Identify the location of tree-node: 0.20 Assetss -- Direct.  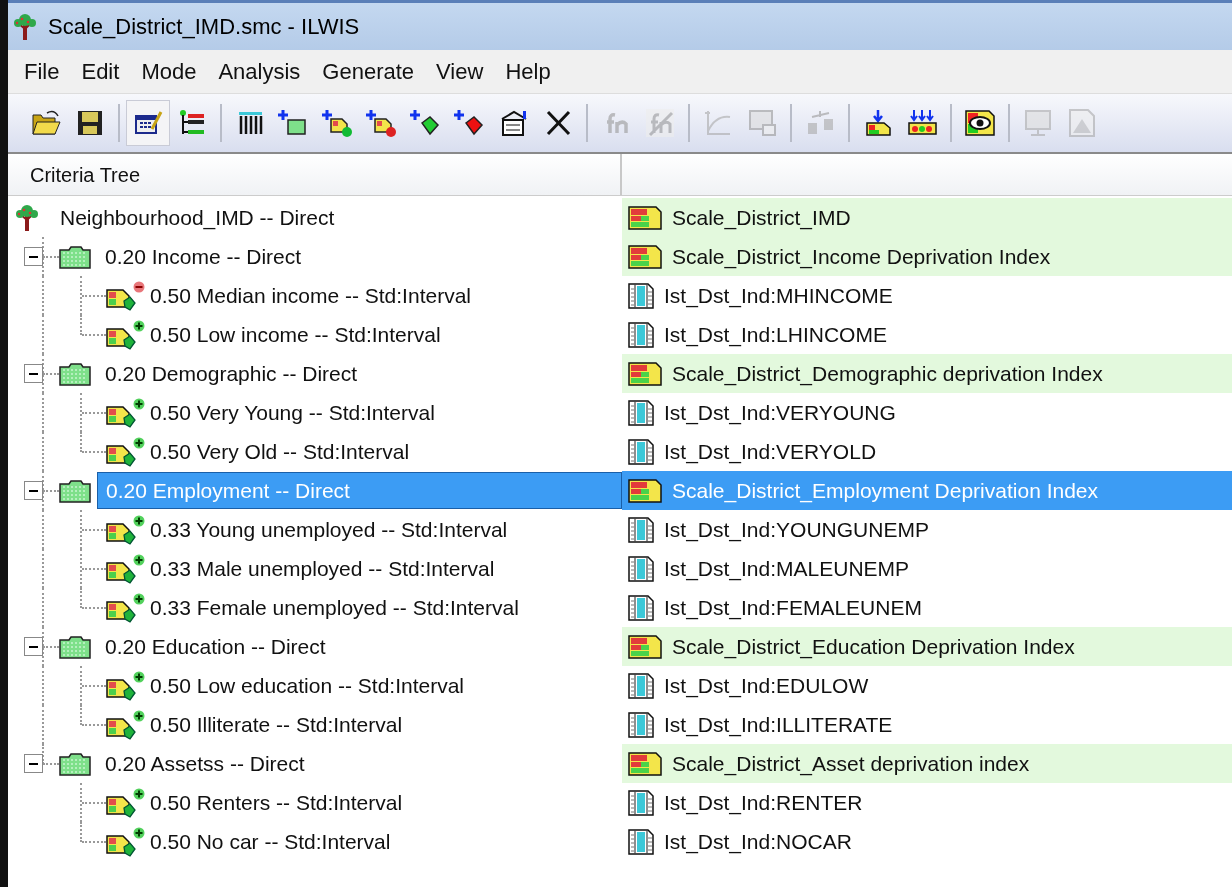
(359, 763).